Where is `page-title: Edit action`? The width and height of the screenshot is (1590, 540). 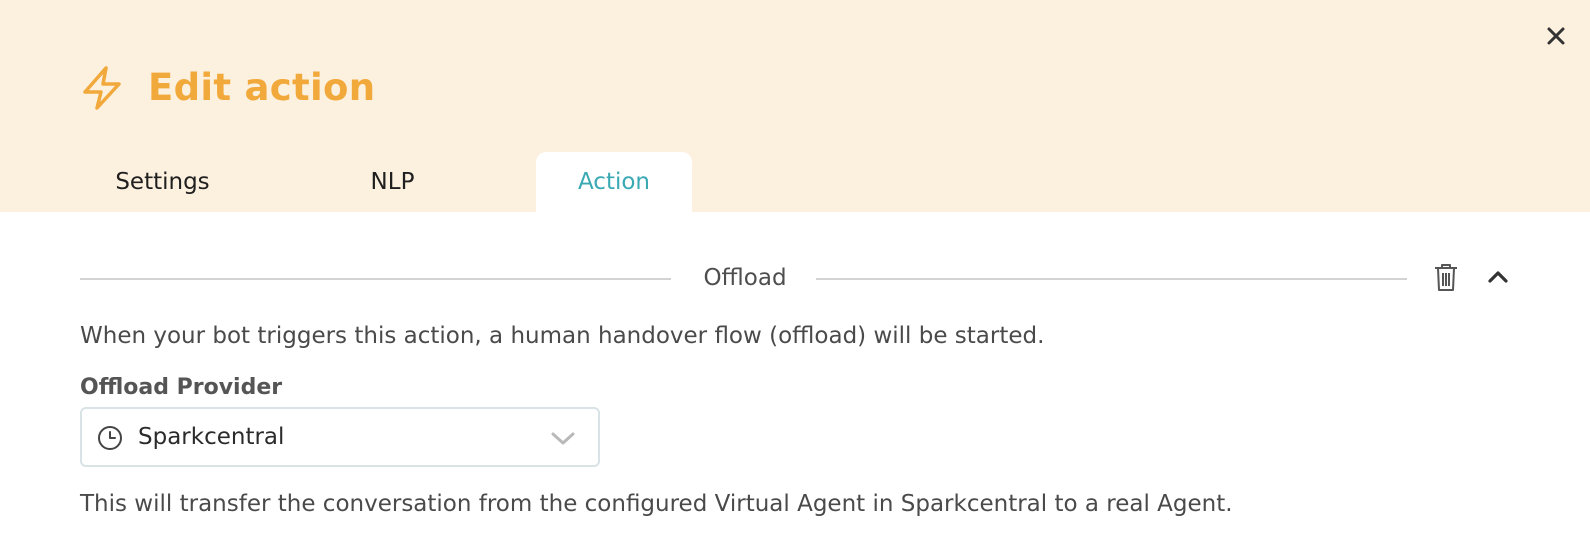 page-title: Edit action is located at coordinates (262, 87).